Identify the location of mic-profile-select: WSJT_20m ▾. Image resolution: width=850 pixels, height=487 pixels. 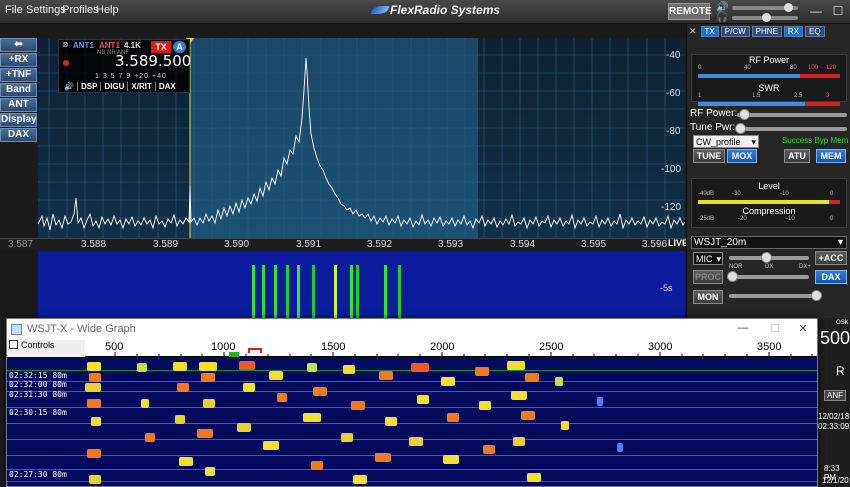
(769, 242).